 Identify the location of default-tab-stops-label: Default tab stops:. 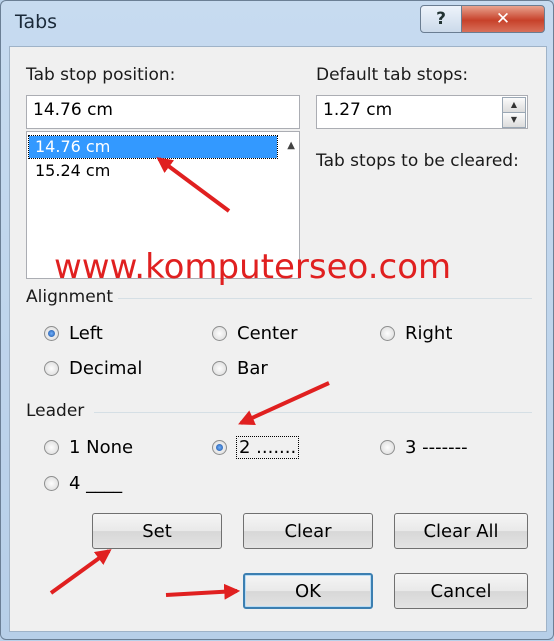
(392, 75).